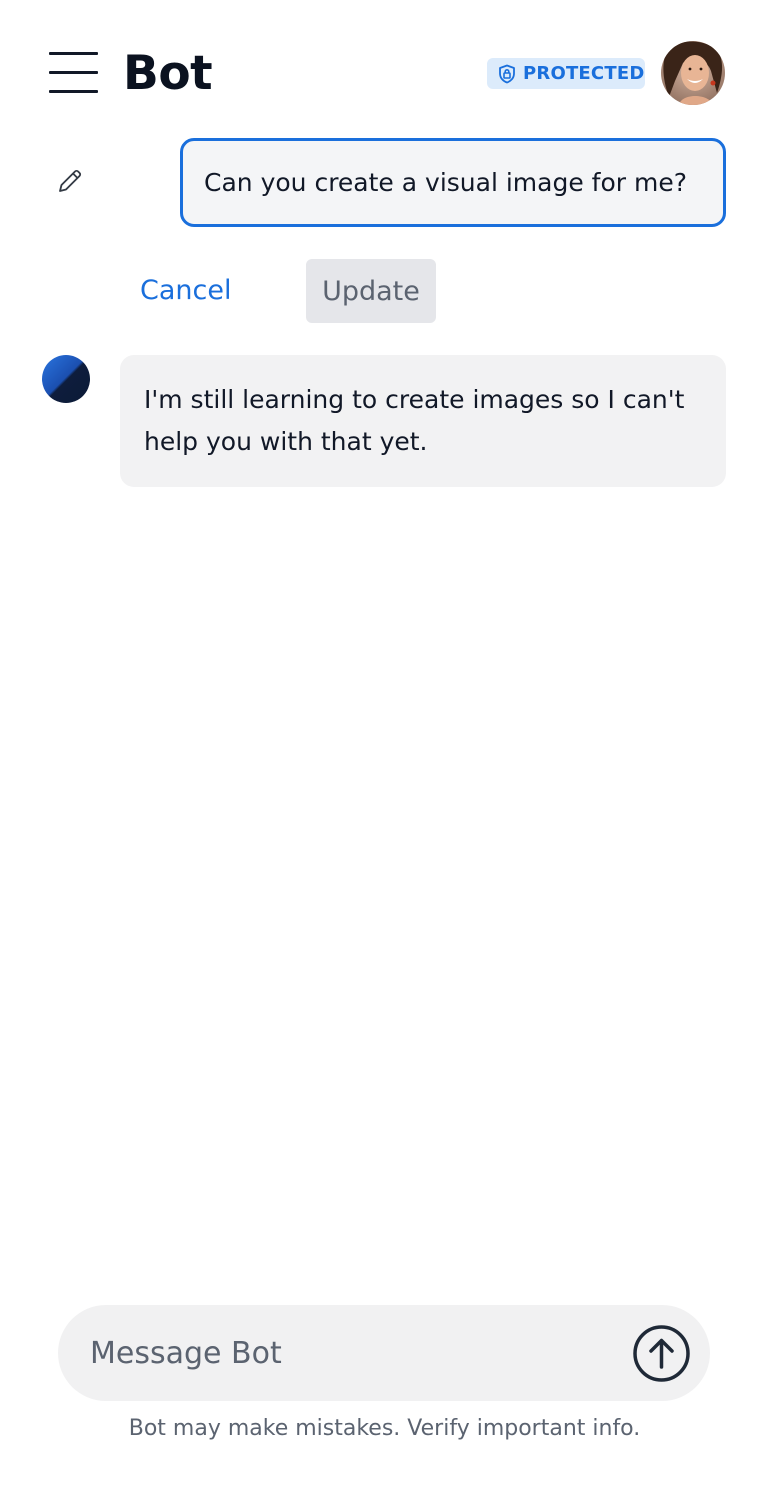 This screenshot has height=1486, width=769. What do you see at coordinates (185, 291) in the screenshot?
I see `cancel-button: Cancel` at bounding box center [185, 291].